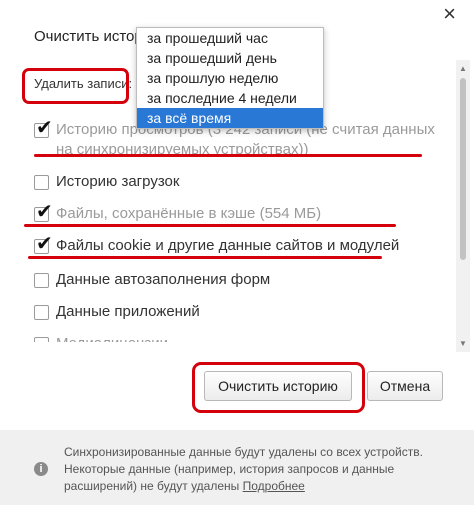 This screenshot has height=505, width=474. What do you see at coordinates (230, 118) in the screenshot?
I see `period-option-all-time: за всё время` at bounding box center [230, 118].